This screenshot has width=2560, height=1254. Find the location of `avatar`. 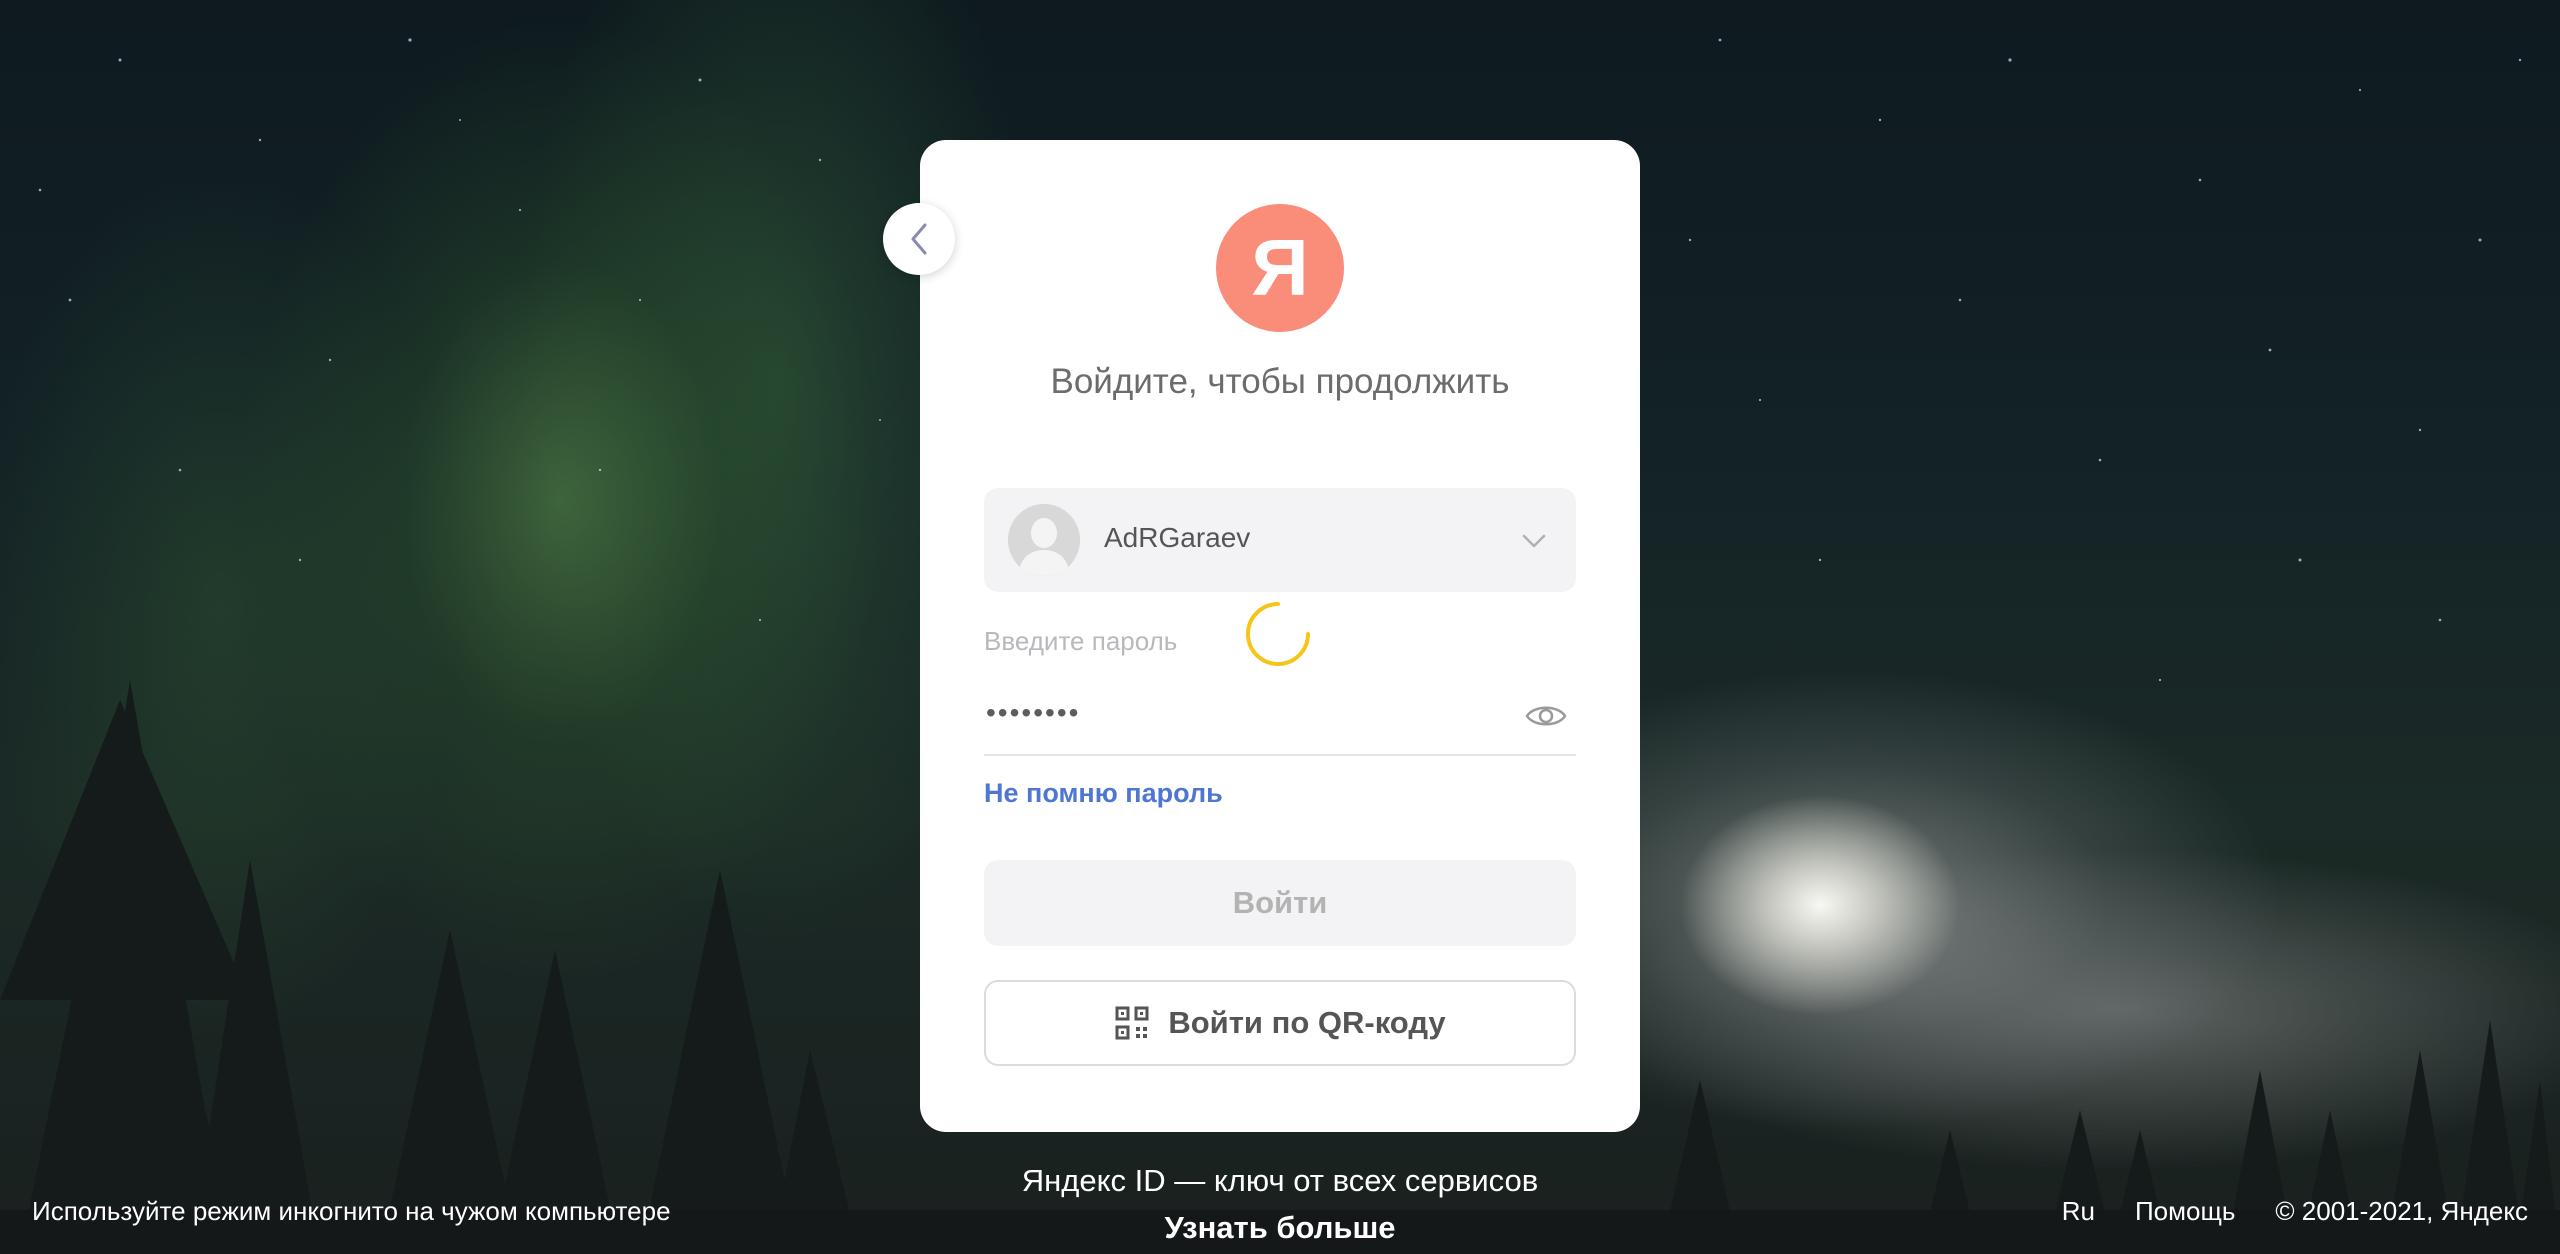

avatar is located at coordinates (1044, 540).